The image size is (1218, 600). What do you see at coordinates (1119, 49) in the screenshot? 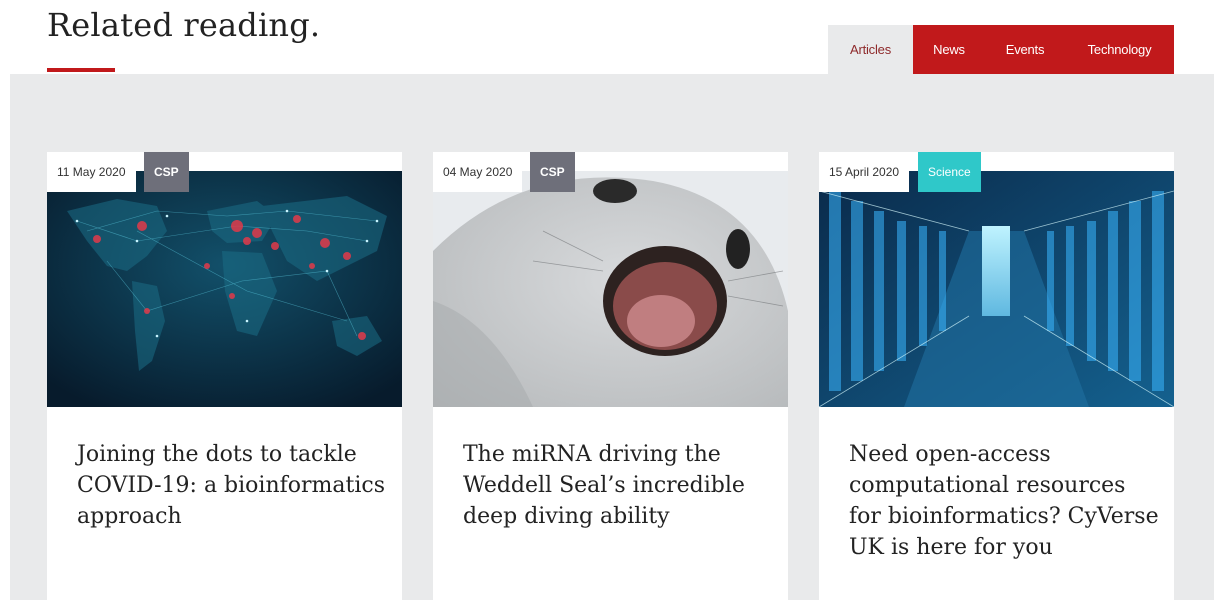
I see `tab-technology: Technology` at bounding box center [1119, 49].